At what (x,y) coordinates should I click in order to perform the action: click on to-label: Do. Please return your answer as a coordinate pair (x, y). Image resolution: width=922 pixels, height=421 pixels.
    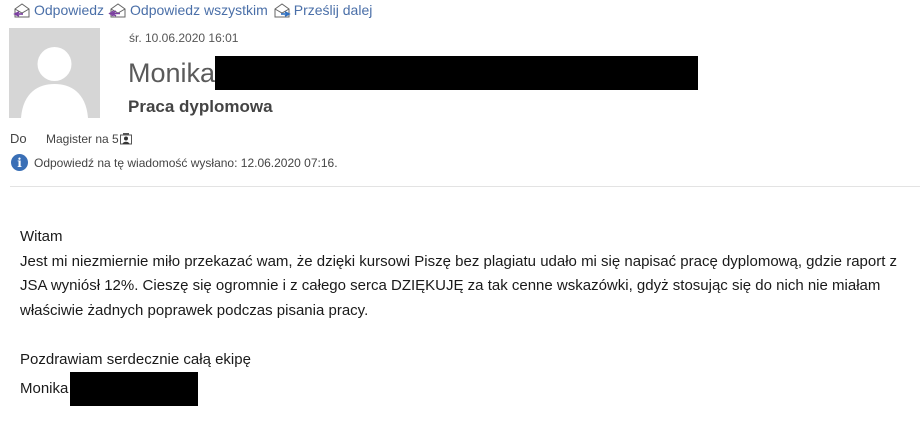
    Looking at the image, I should click on (18, 138).